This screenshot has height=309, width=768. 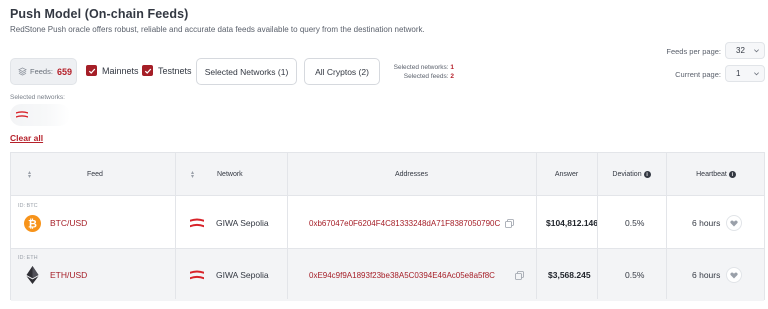 What do you see at coordinates (32, 275) in the screenshot?
I see `ethereum-icon` at bounding box center [32, 275].